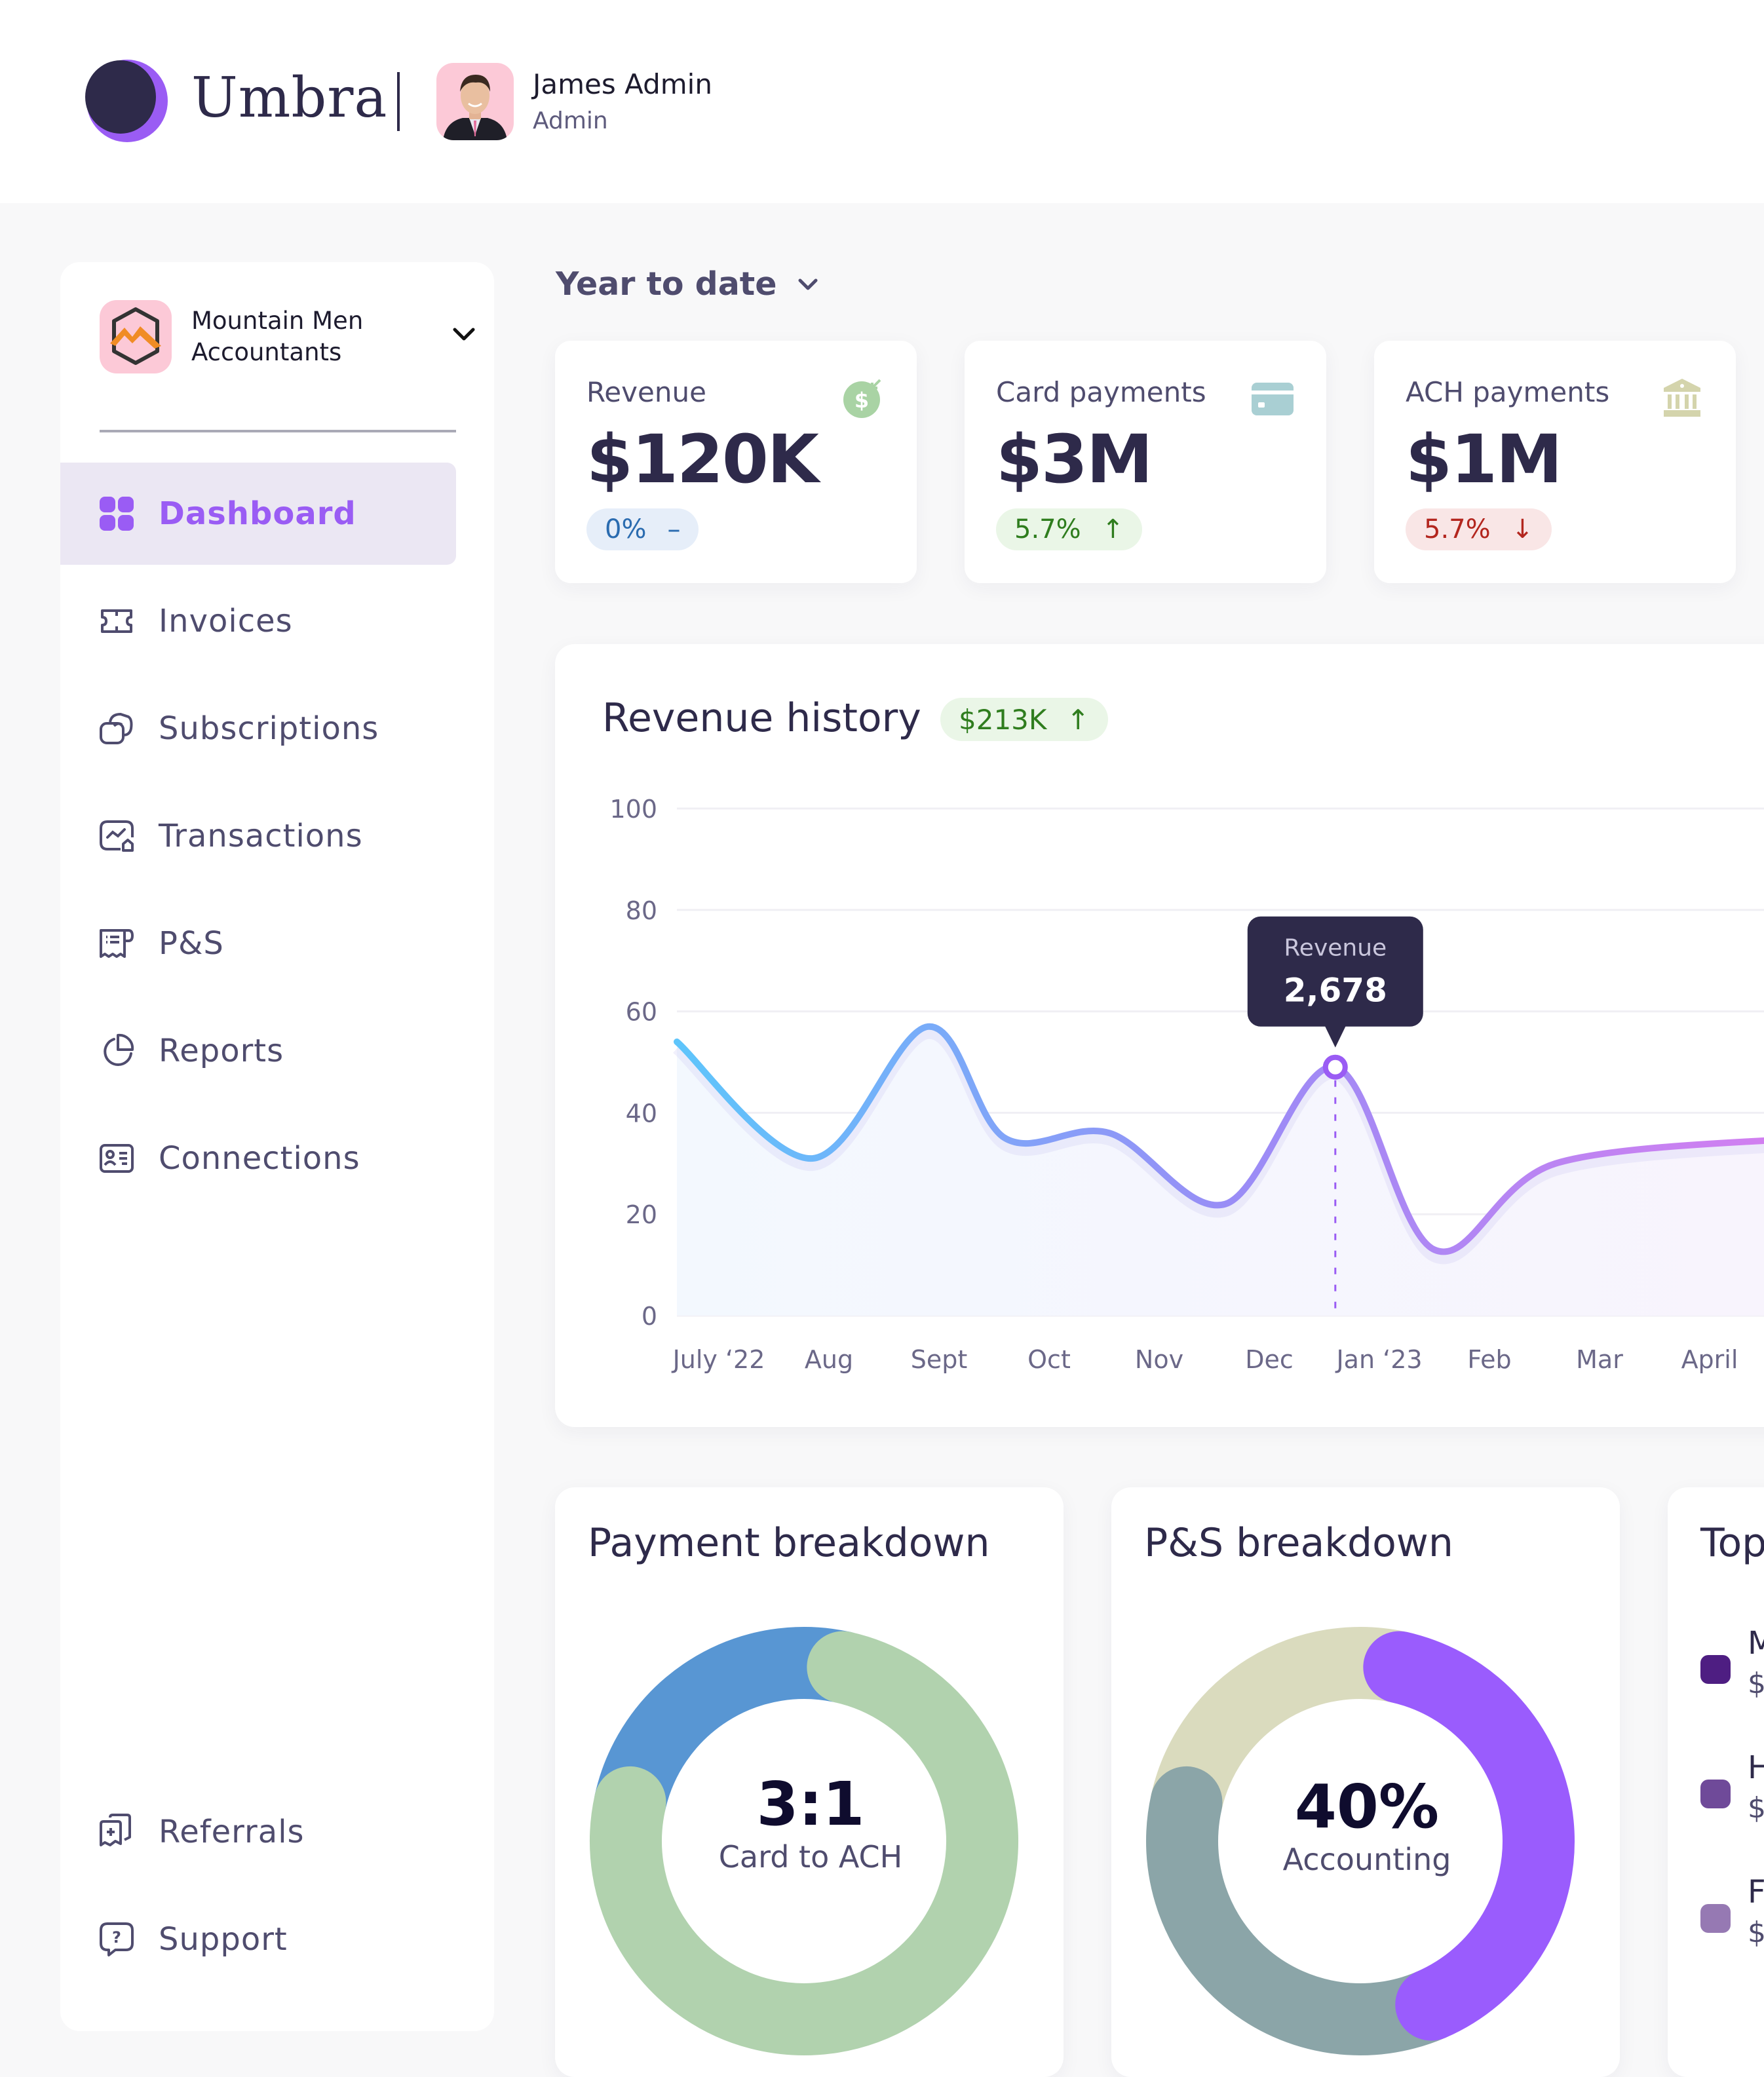 The height and width of the screenshot is (2077, 1764). What do you see at coordinates (278, 431) in the screenshot?
I see `sidebar-divider` at bounding box center [278, 431].